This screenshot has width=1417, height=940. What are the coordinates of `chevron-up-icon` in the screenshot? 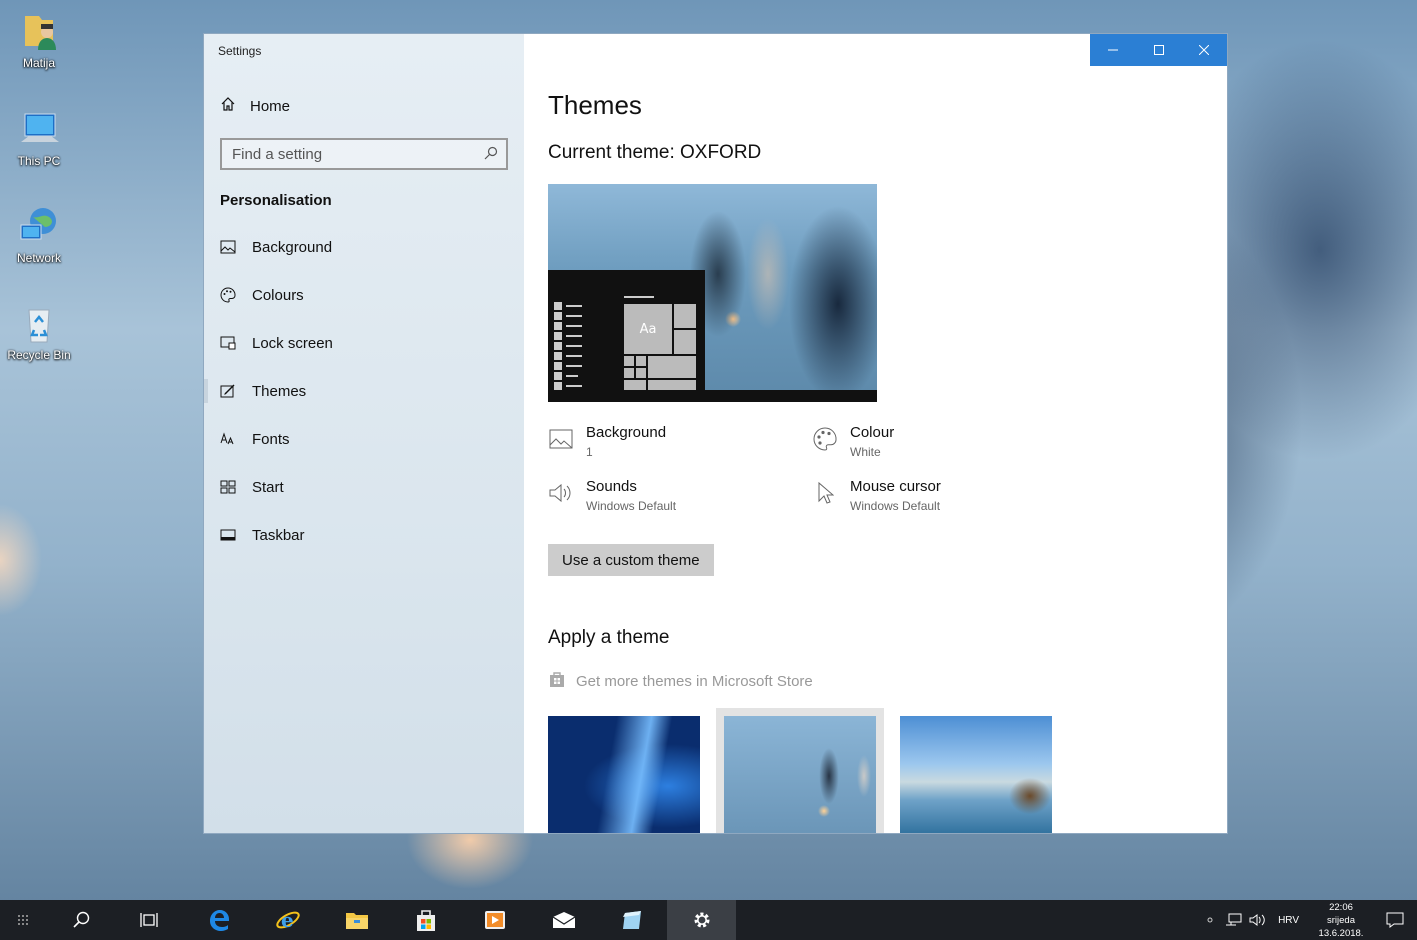 It's located at (1210, 920).